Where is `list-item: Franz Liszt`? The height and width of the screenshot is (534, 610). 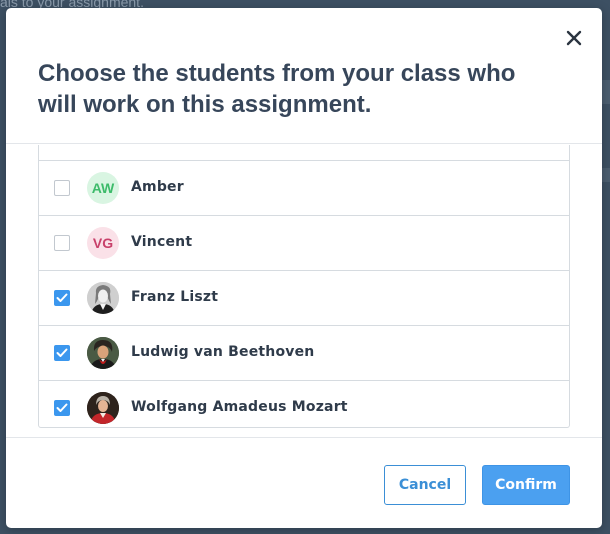 list-item: Franz Liszt is located at coordinates (304, 297).